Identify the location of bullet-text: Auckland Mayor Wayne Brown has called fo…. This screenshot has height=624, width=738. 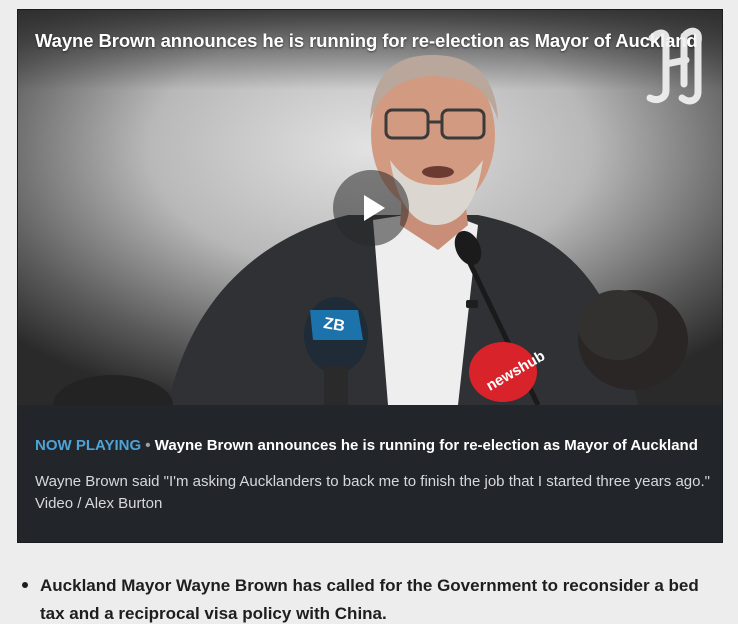
(369, 599).